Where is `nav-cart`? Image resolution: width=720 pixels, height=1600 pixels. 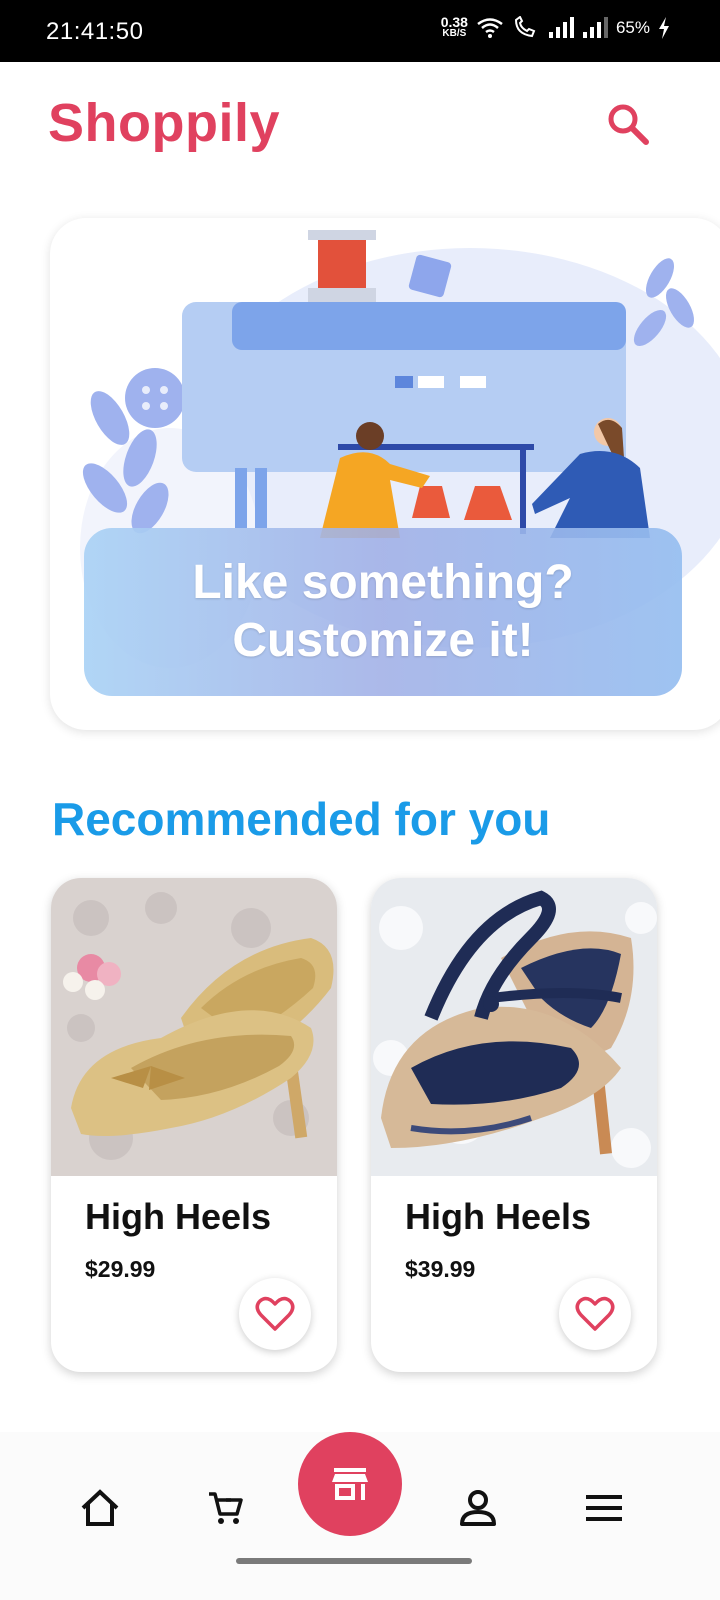
nav-cart is located at coordinates (226, 1508).